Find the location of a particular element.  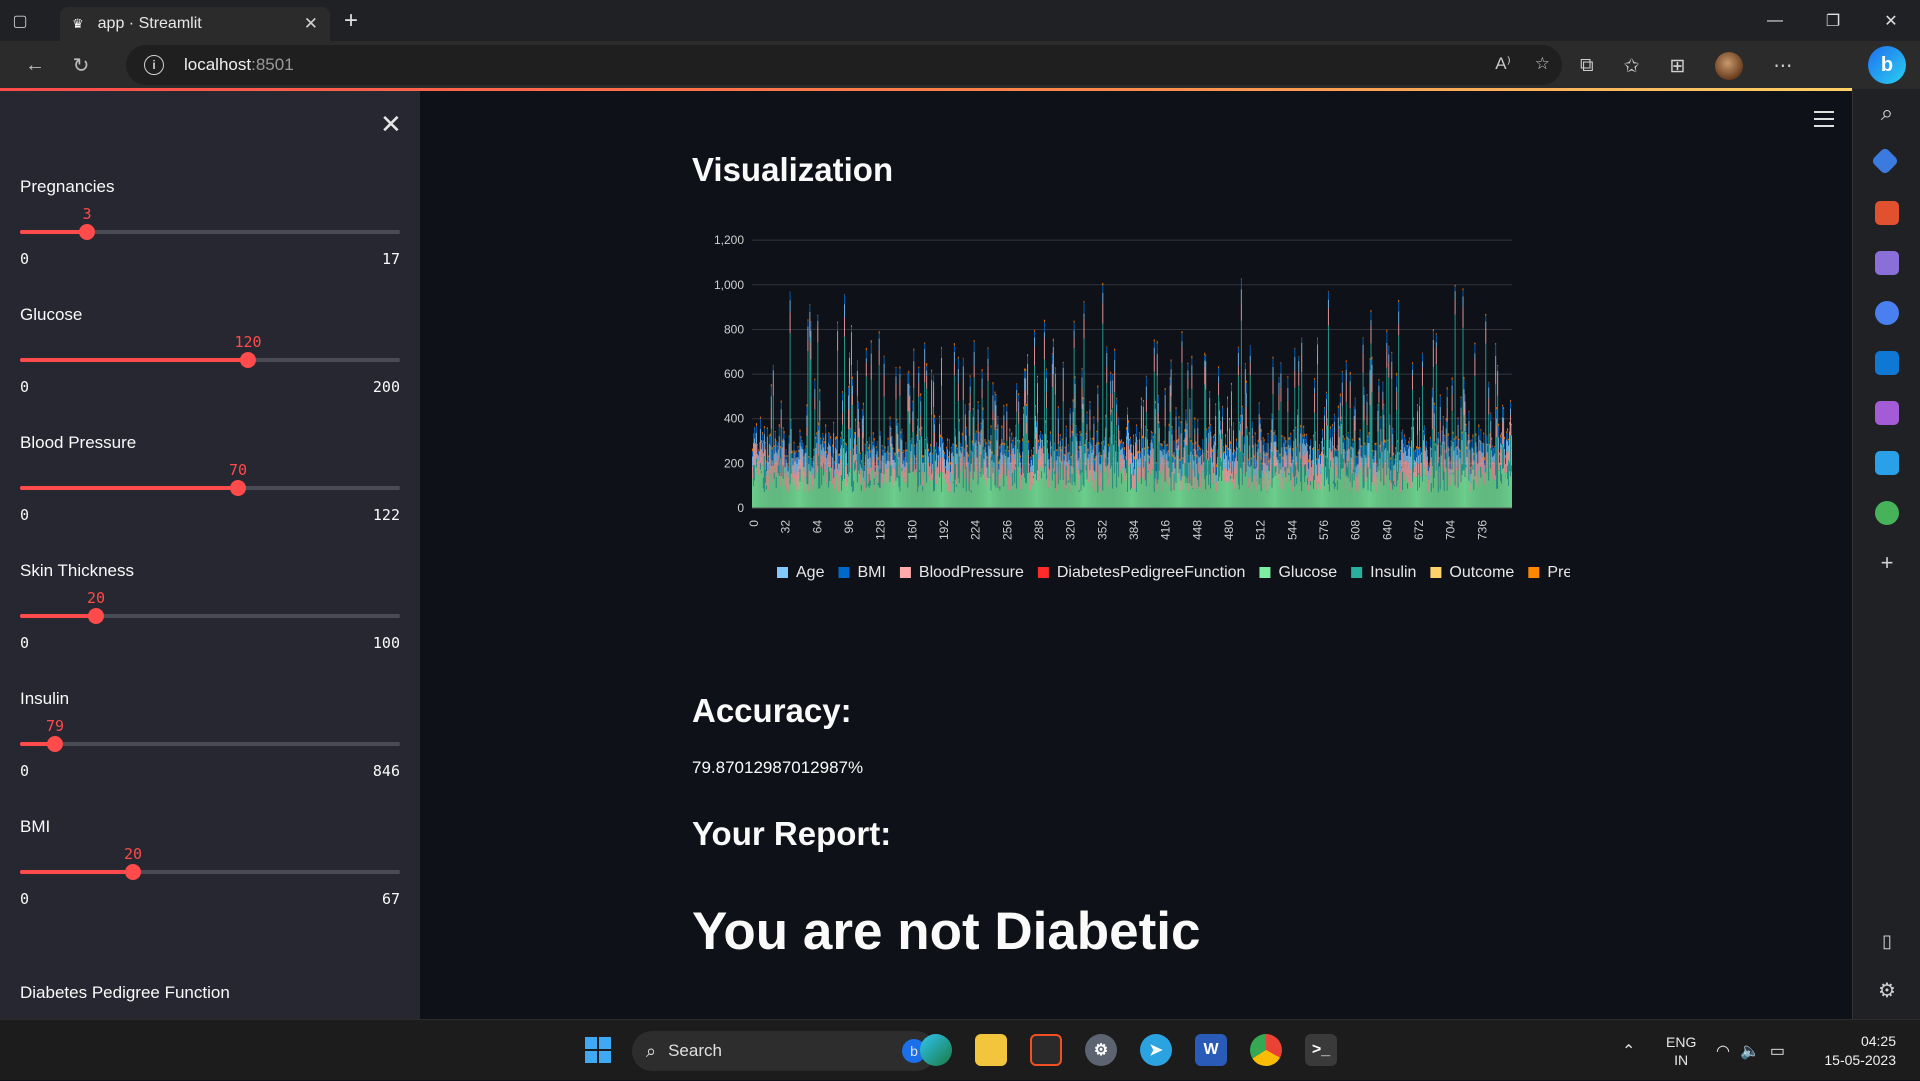

tab-close-icon: ✕ is located at coordinates (311, 24).